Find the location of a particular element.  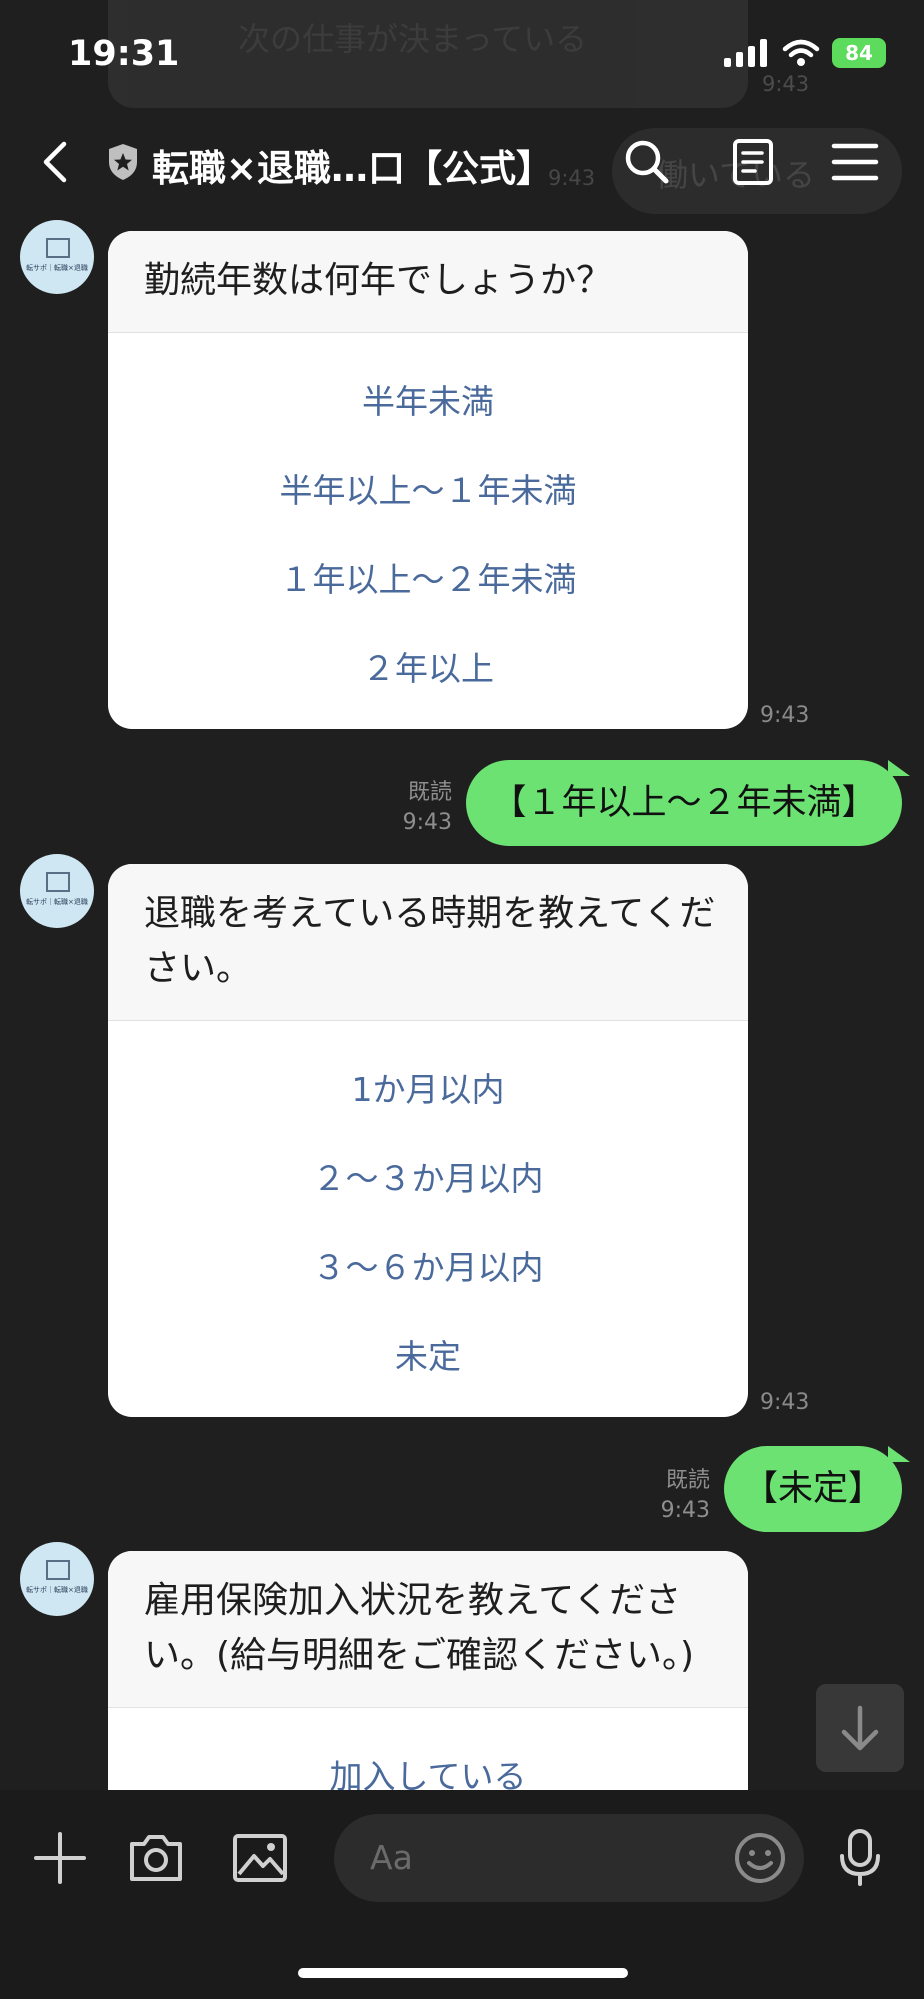

status-time: 19:31 is located at coordinates (124, 54).